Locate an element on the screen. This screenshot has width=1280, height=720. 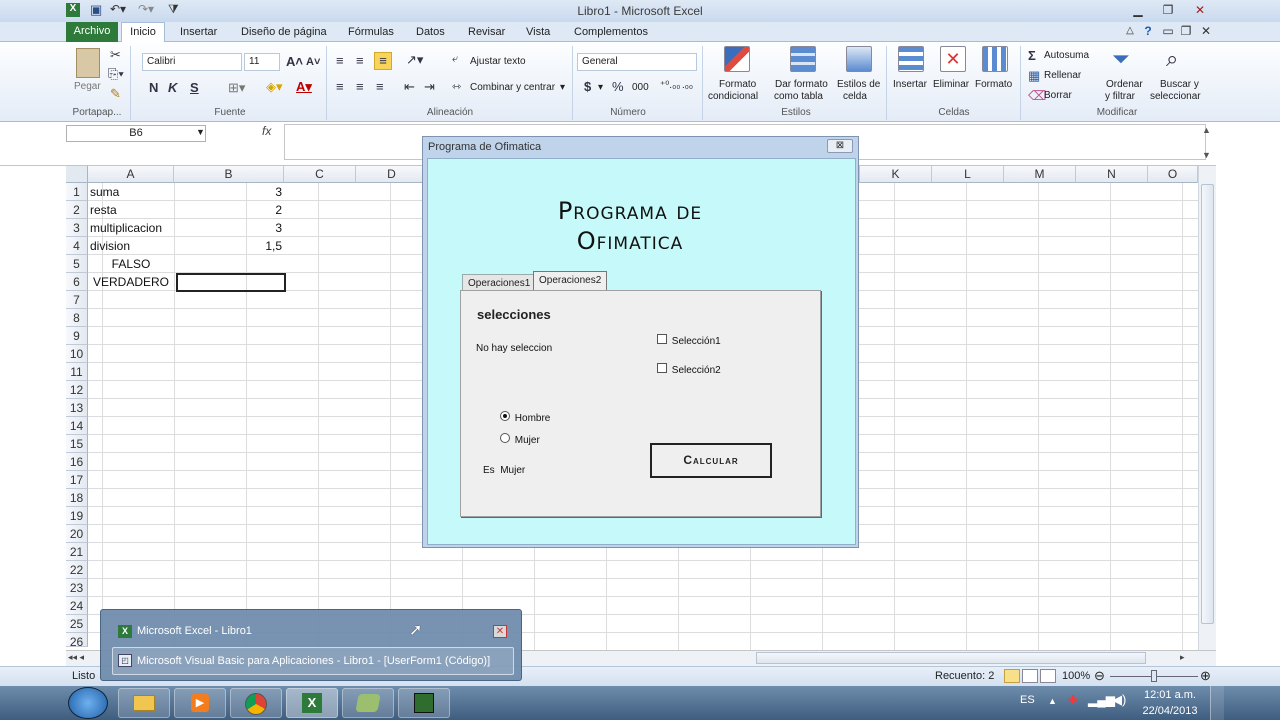
row-header-1: 1 is located at coordinates (77, 192).